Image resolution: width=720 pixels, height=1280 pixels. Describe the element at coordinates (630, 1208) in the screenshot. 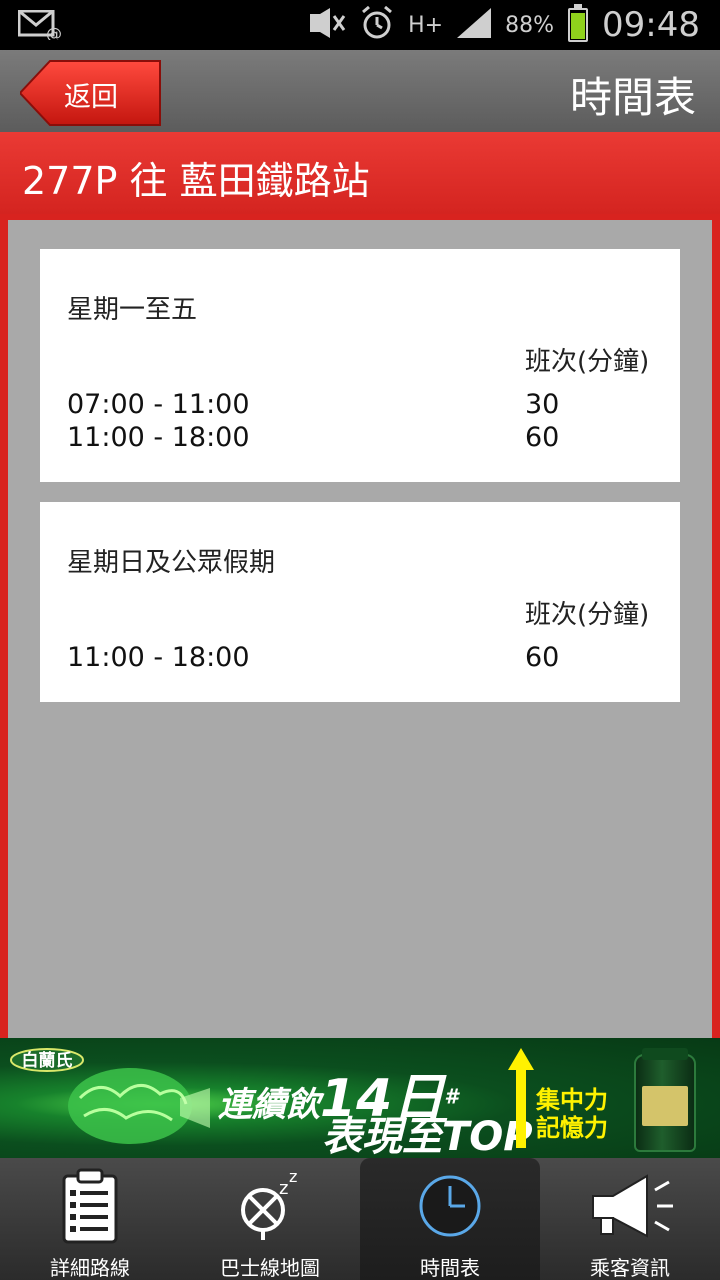

I see `megaphone-icon` at that location.